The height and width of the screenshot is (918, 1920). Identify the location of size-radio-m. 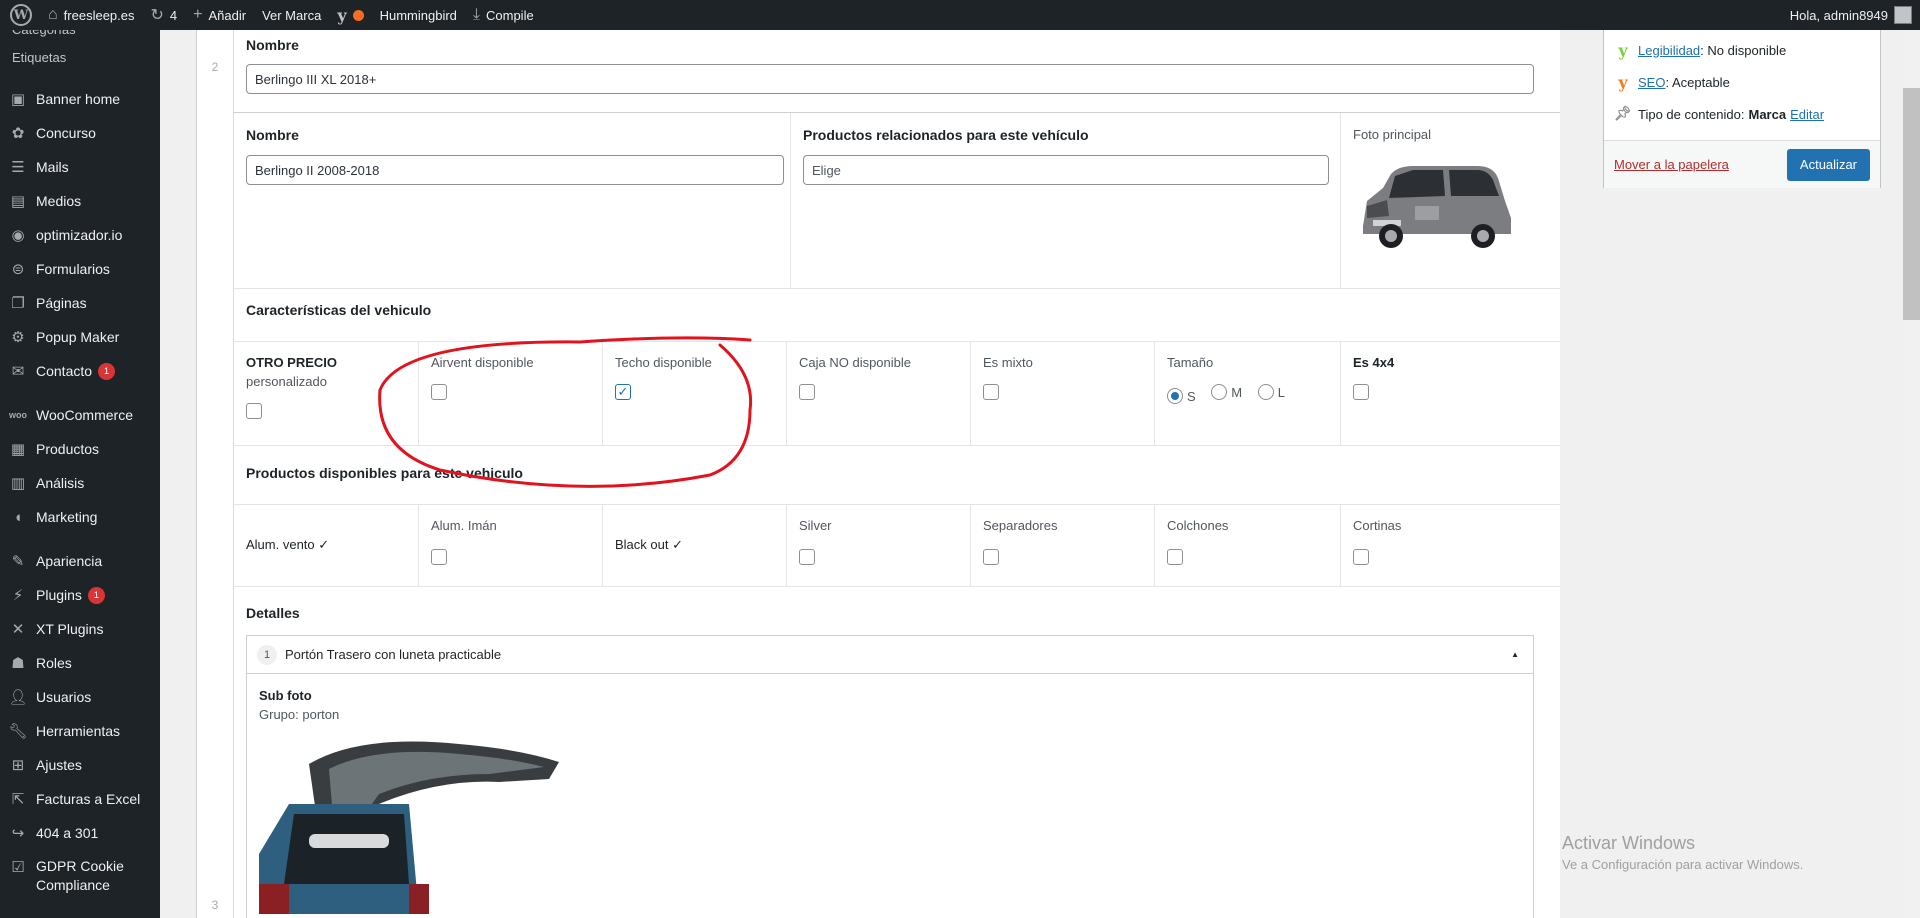
(1219, 392).